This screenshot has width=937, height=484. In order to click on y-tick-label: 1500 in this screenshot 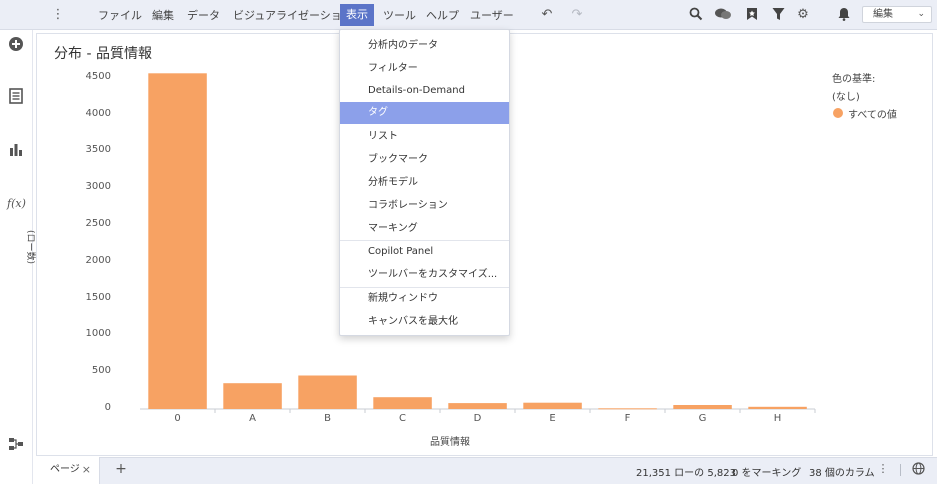, I will do `click(98, 297)`.